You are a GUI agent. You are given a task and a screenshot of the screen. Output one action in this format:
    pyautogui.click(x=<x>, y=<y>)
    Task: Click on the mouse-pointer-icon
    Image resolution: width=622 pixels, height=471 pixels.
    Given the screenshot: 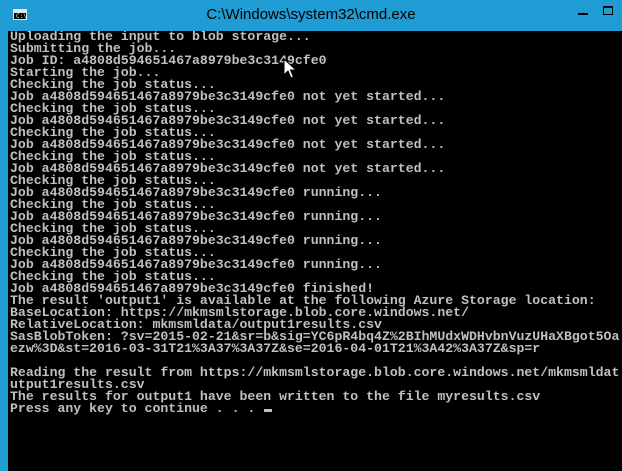 What is the action you would take?
    pyautogui.click(x=290, y=68)
    